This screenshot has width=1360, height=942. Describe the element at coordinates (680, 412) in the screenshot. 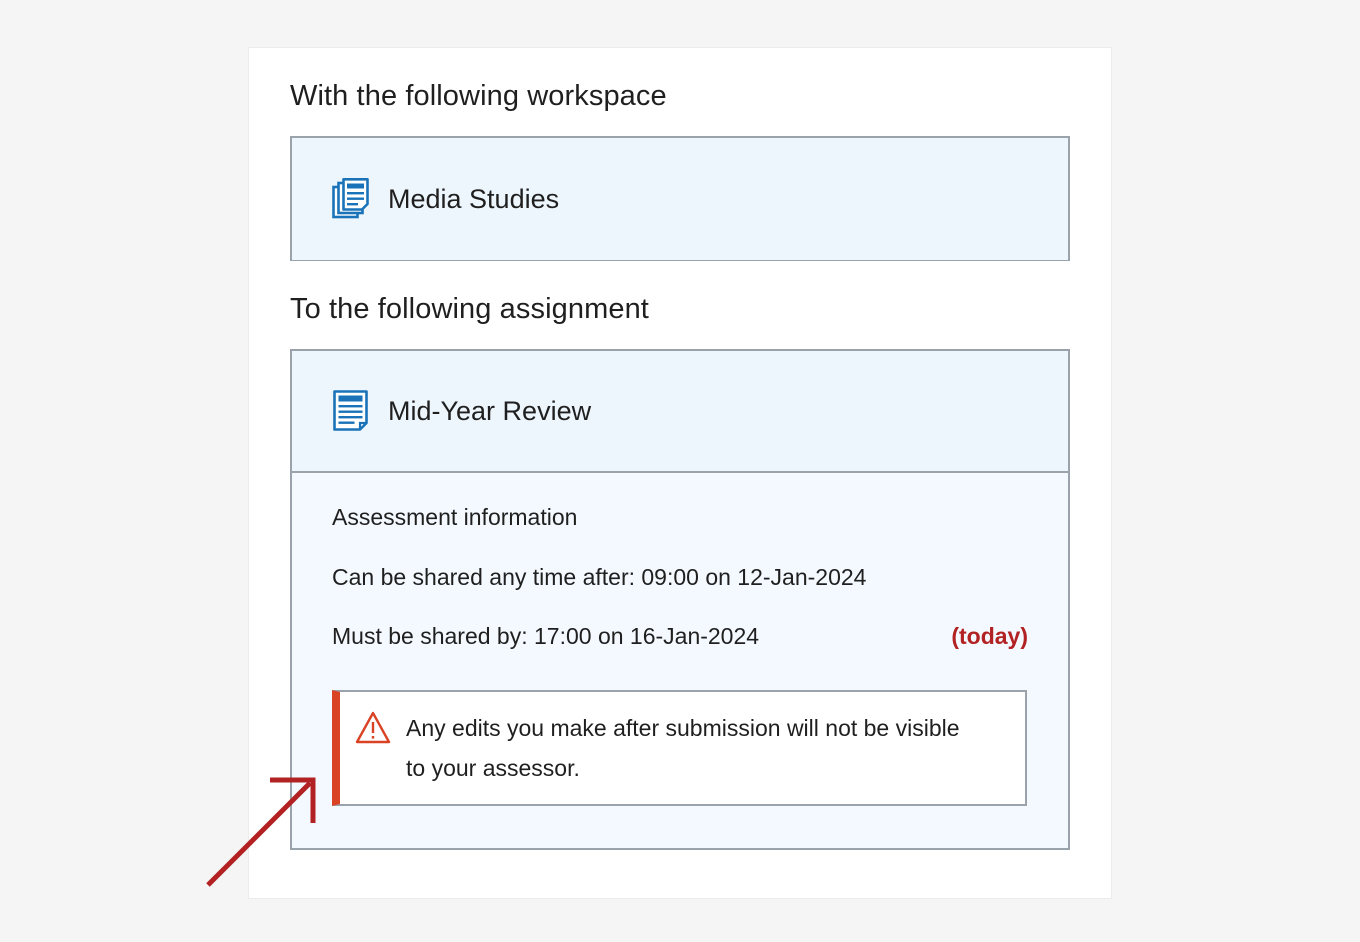

I see `assignment-header: Mid-Year Review` at that location.